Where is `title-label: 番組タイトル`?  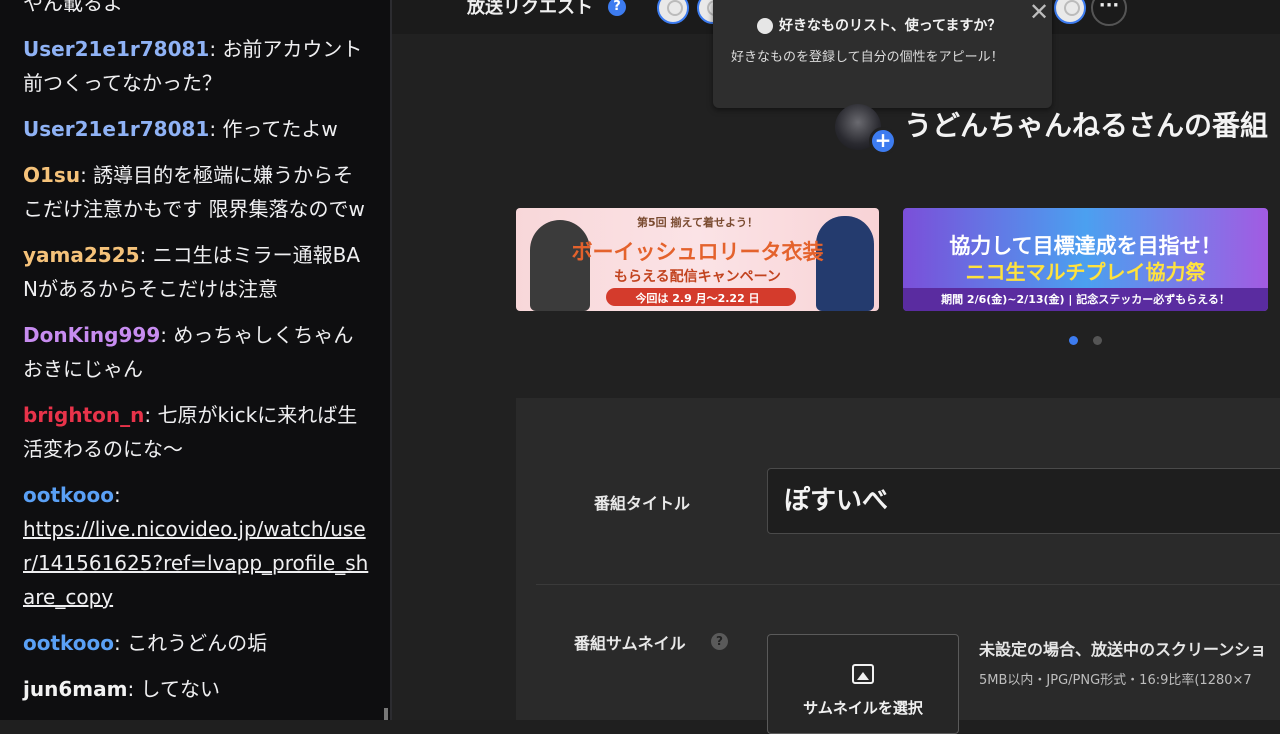
title-label: 番組タイトル is located at coordinates (642, 503).